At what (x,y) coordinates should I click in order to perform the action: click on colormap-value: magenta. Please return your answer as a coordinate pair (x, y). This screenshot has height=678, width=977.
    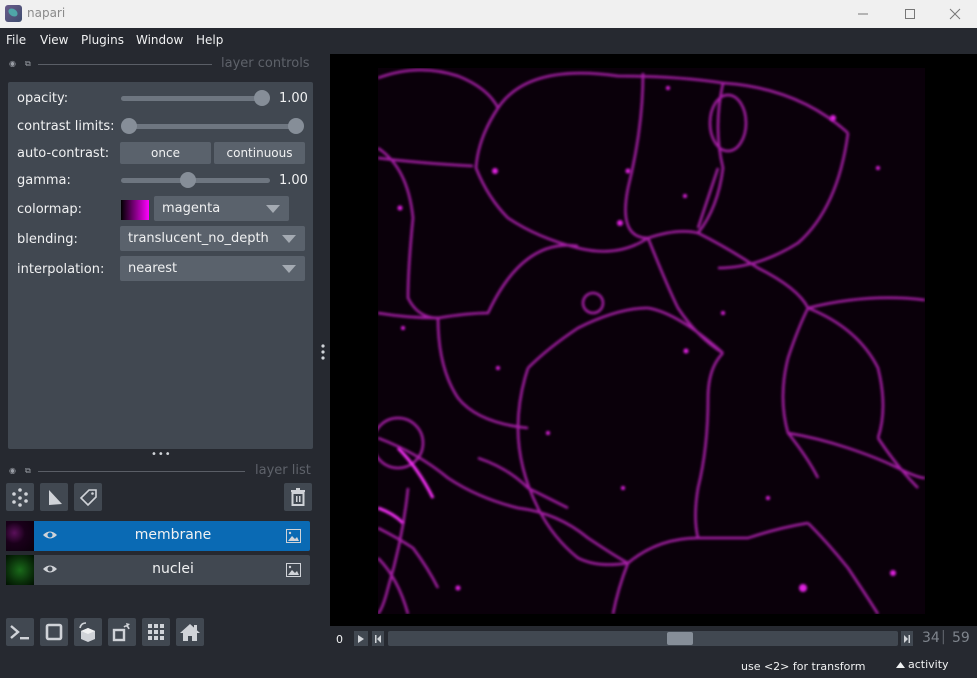
    Looking at the image, I should click on (191, 208).